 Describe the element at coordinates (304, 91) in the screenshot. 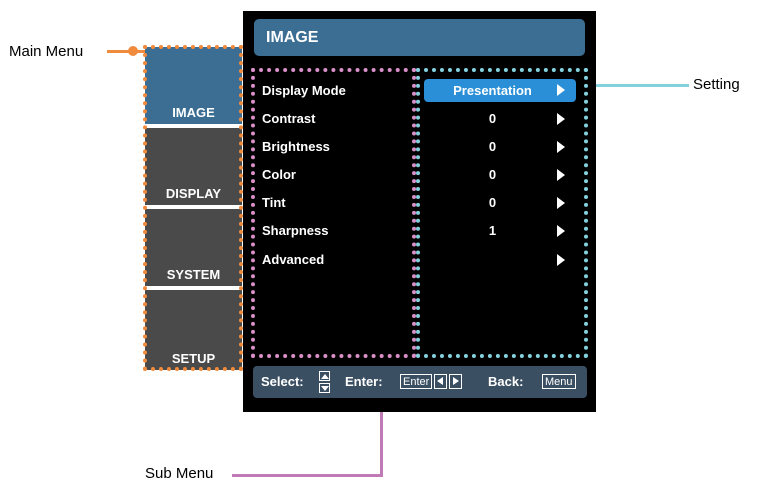

I see `menu-item-display-mode: Display Mode` at that location.